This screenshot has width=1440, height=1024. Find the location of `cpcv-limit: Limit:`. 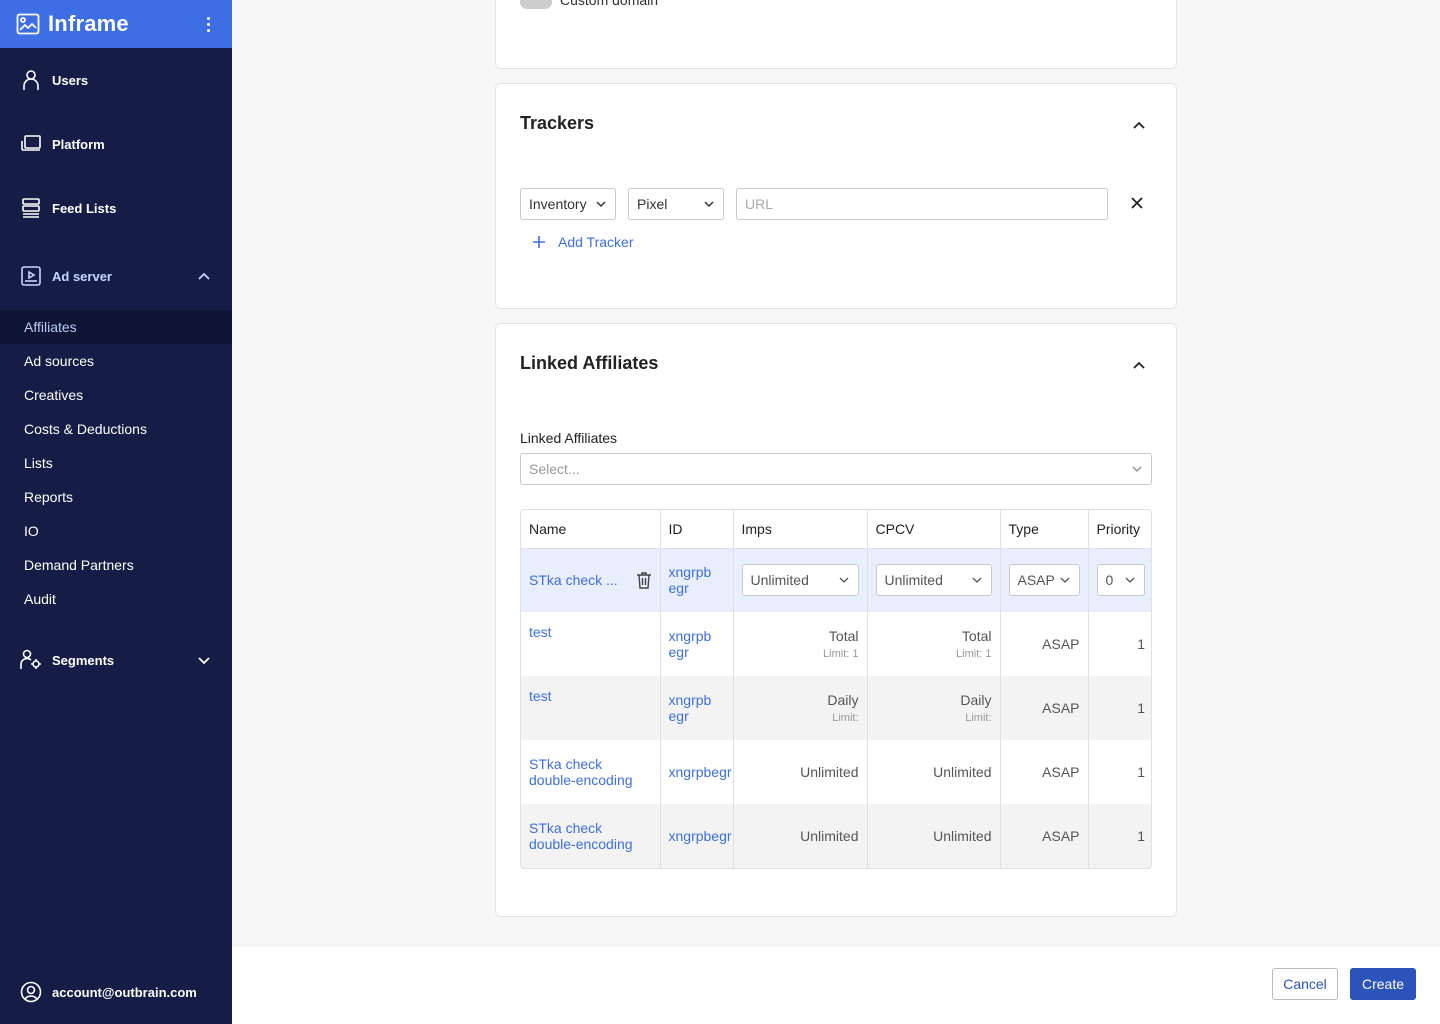

cpcv-limit: Limit: is located at coordinates (978, 718).